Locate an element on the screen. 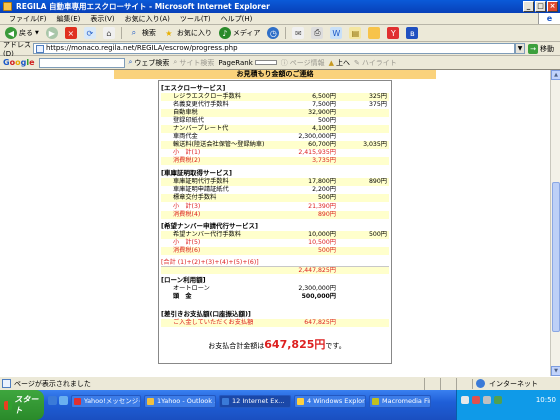  ie-app-icon is located at coordinates (7, 6).